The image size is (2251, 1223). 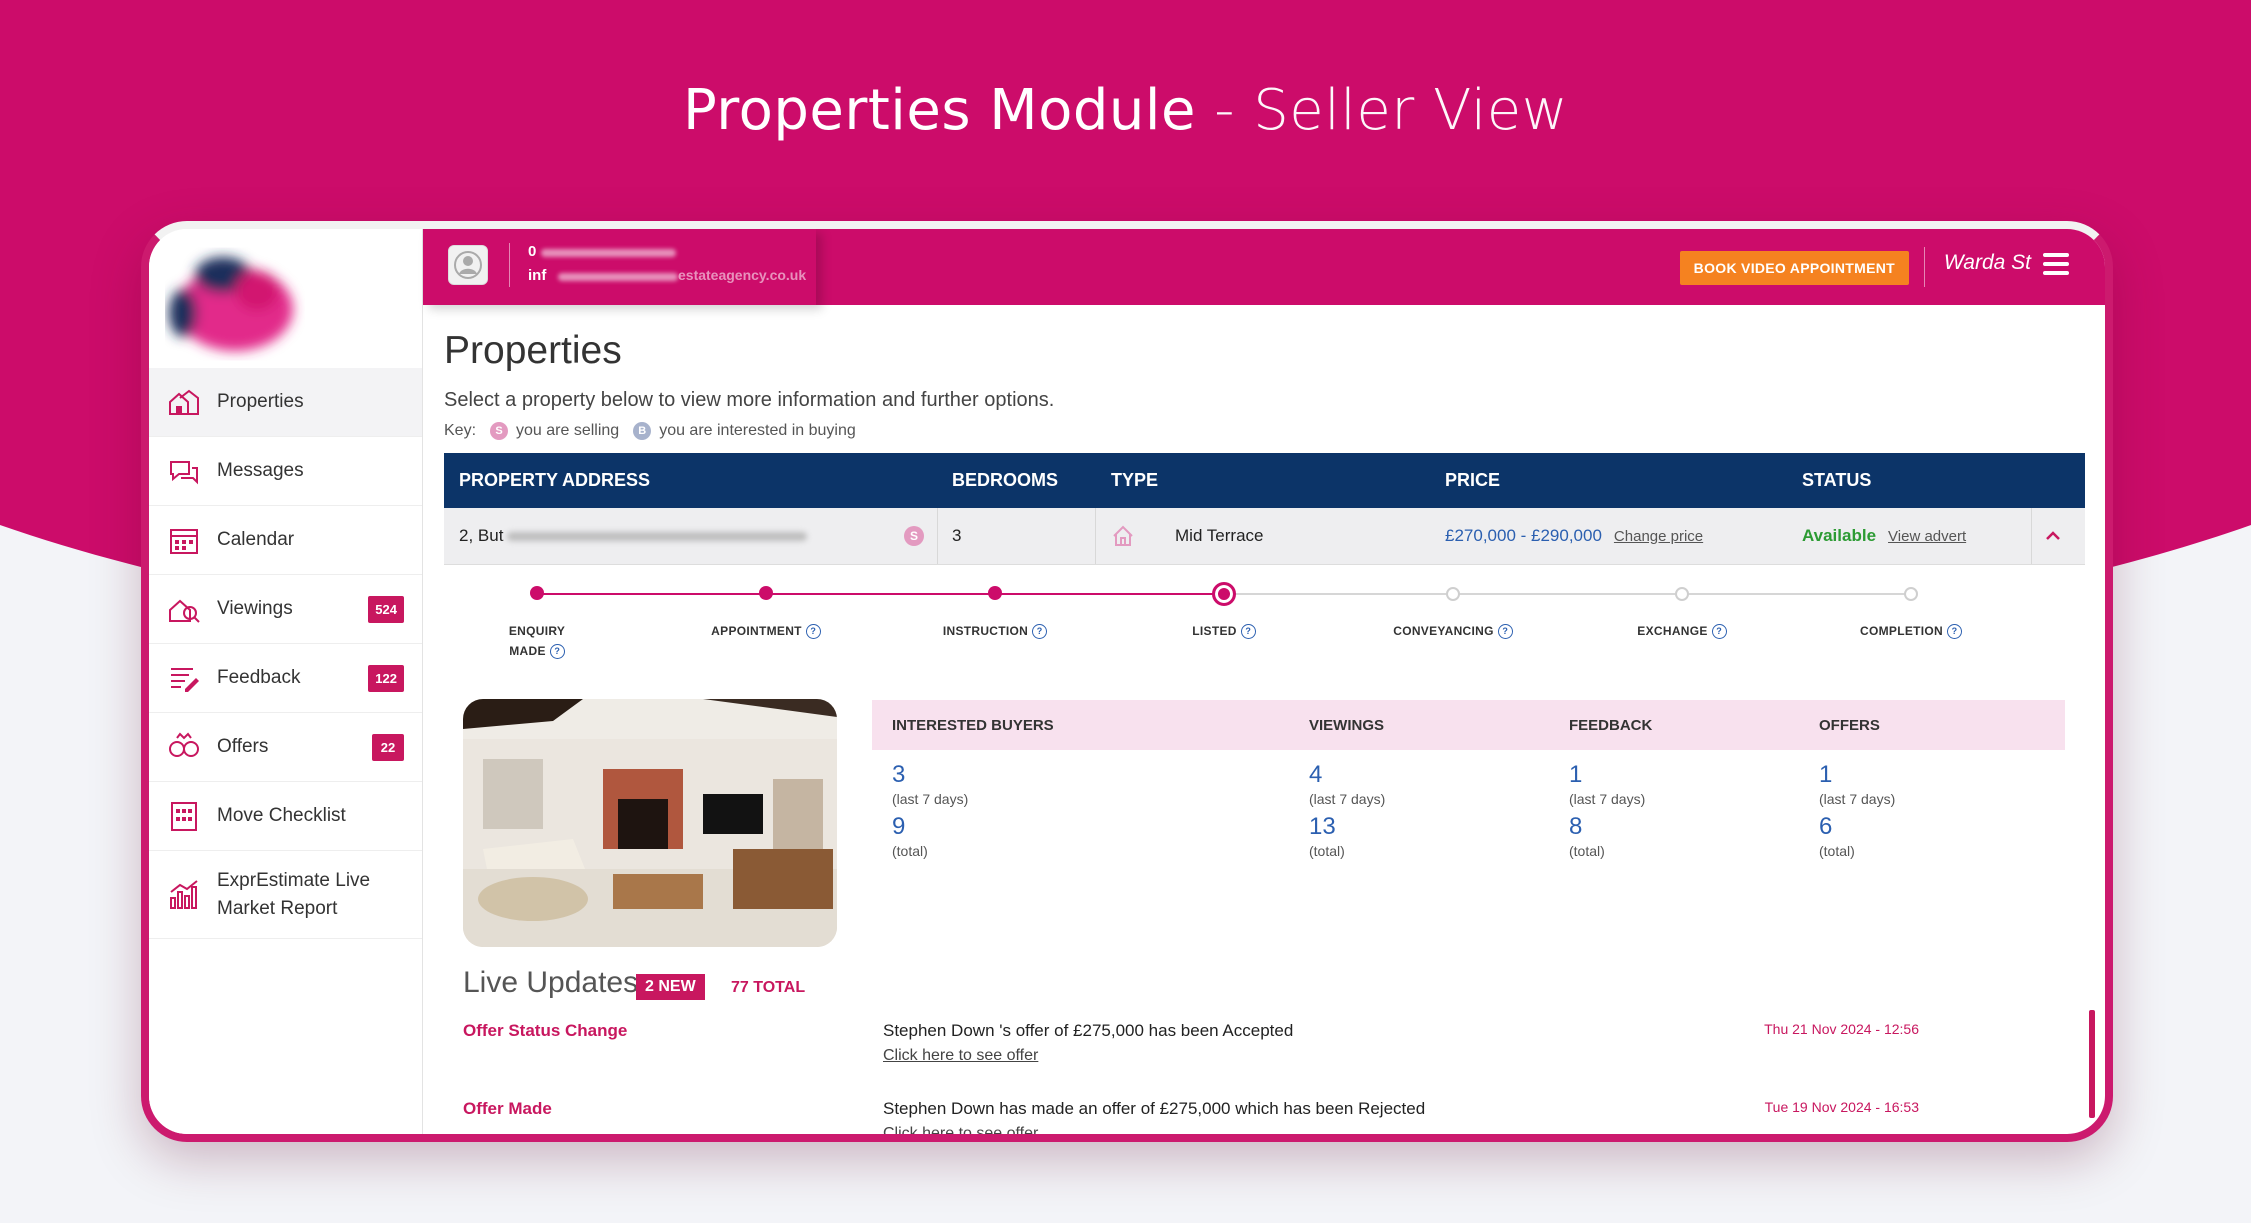 What do you see at coordinates (650, 823) in the screenshot?
I see `property-photo` at bounding box center [650, 823].